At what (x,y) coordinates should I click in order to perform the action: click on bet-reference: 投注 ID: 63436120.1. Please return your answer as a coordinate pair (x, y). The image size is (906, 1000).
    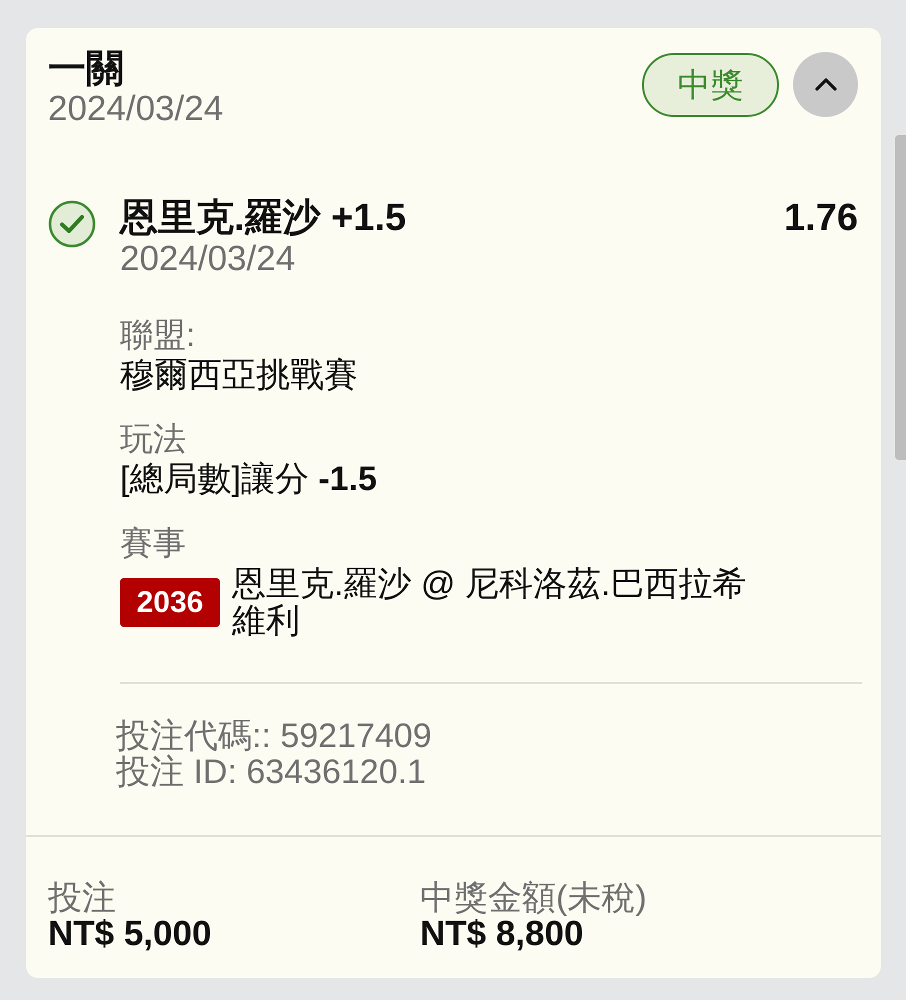
    Looking at the image, I should click on (271, 772).